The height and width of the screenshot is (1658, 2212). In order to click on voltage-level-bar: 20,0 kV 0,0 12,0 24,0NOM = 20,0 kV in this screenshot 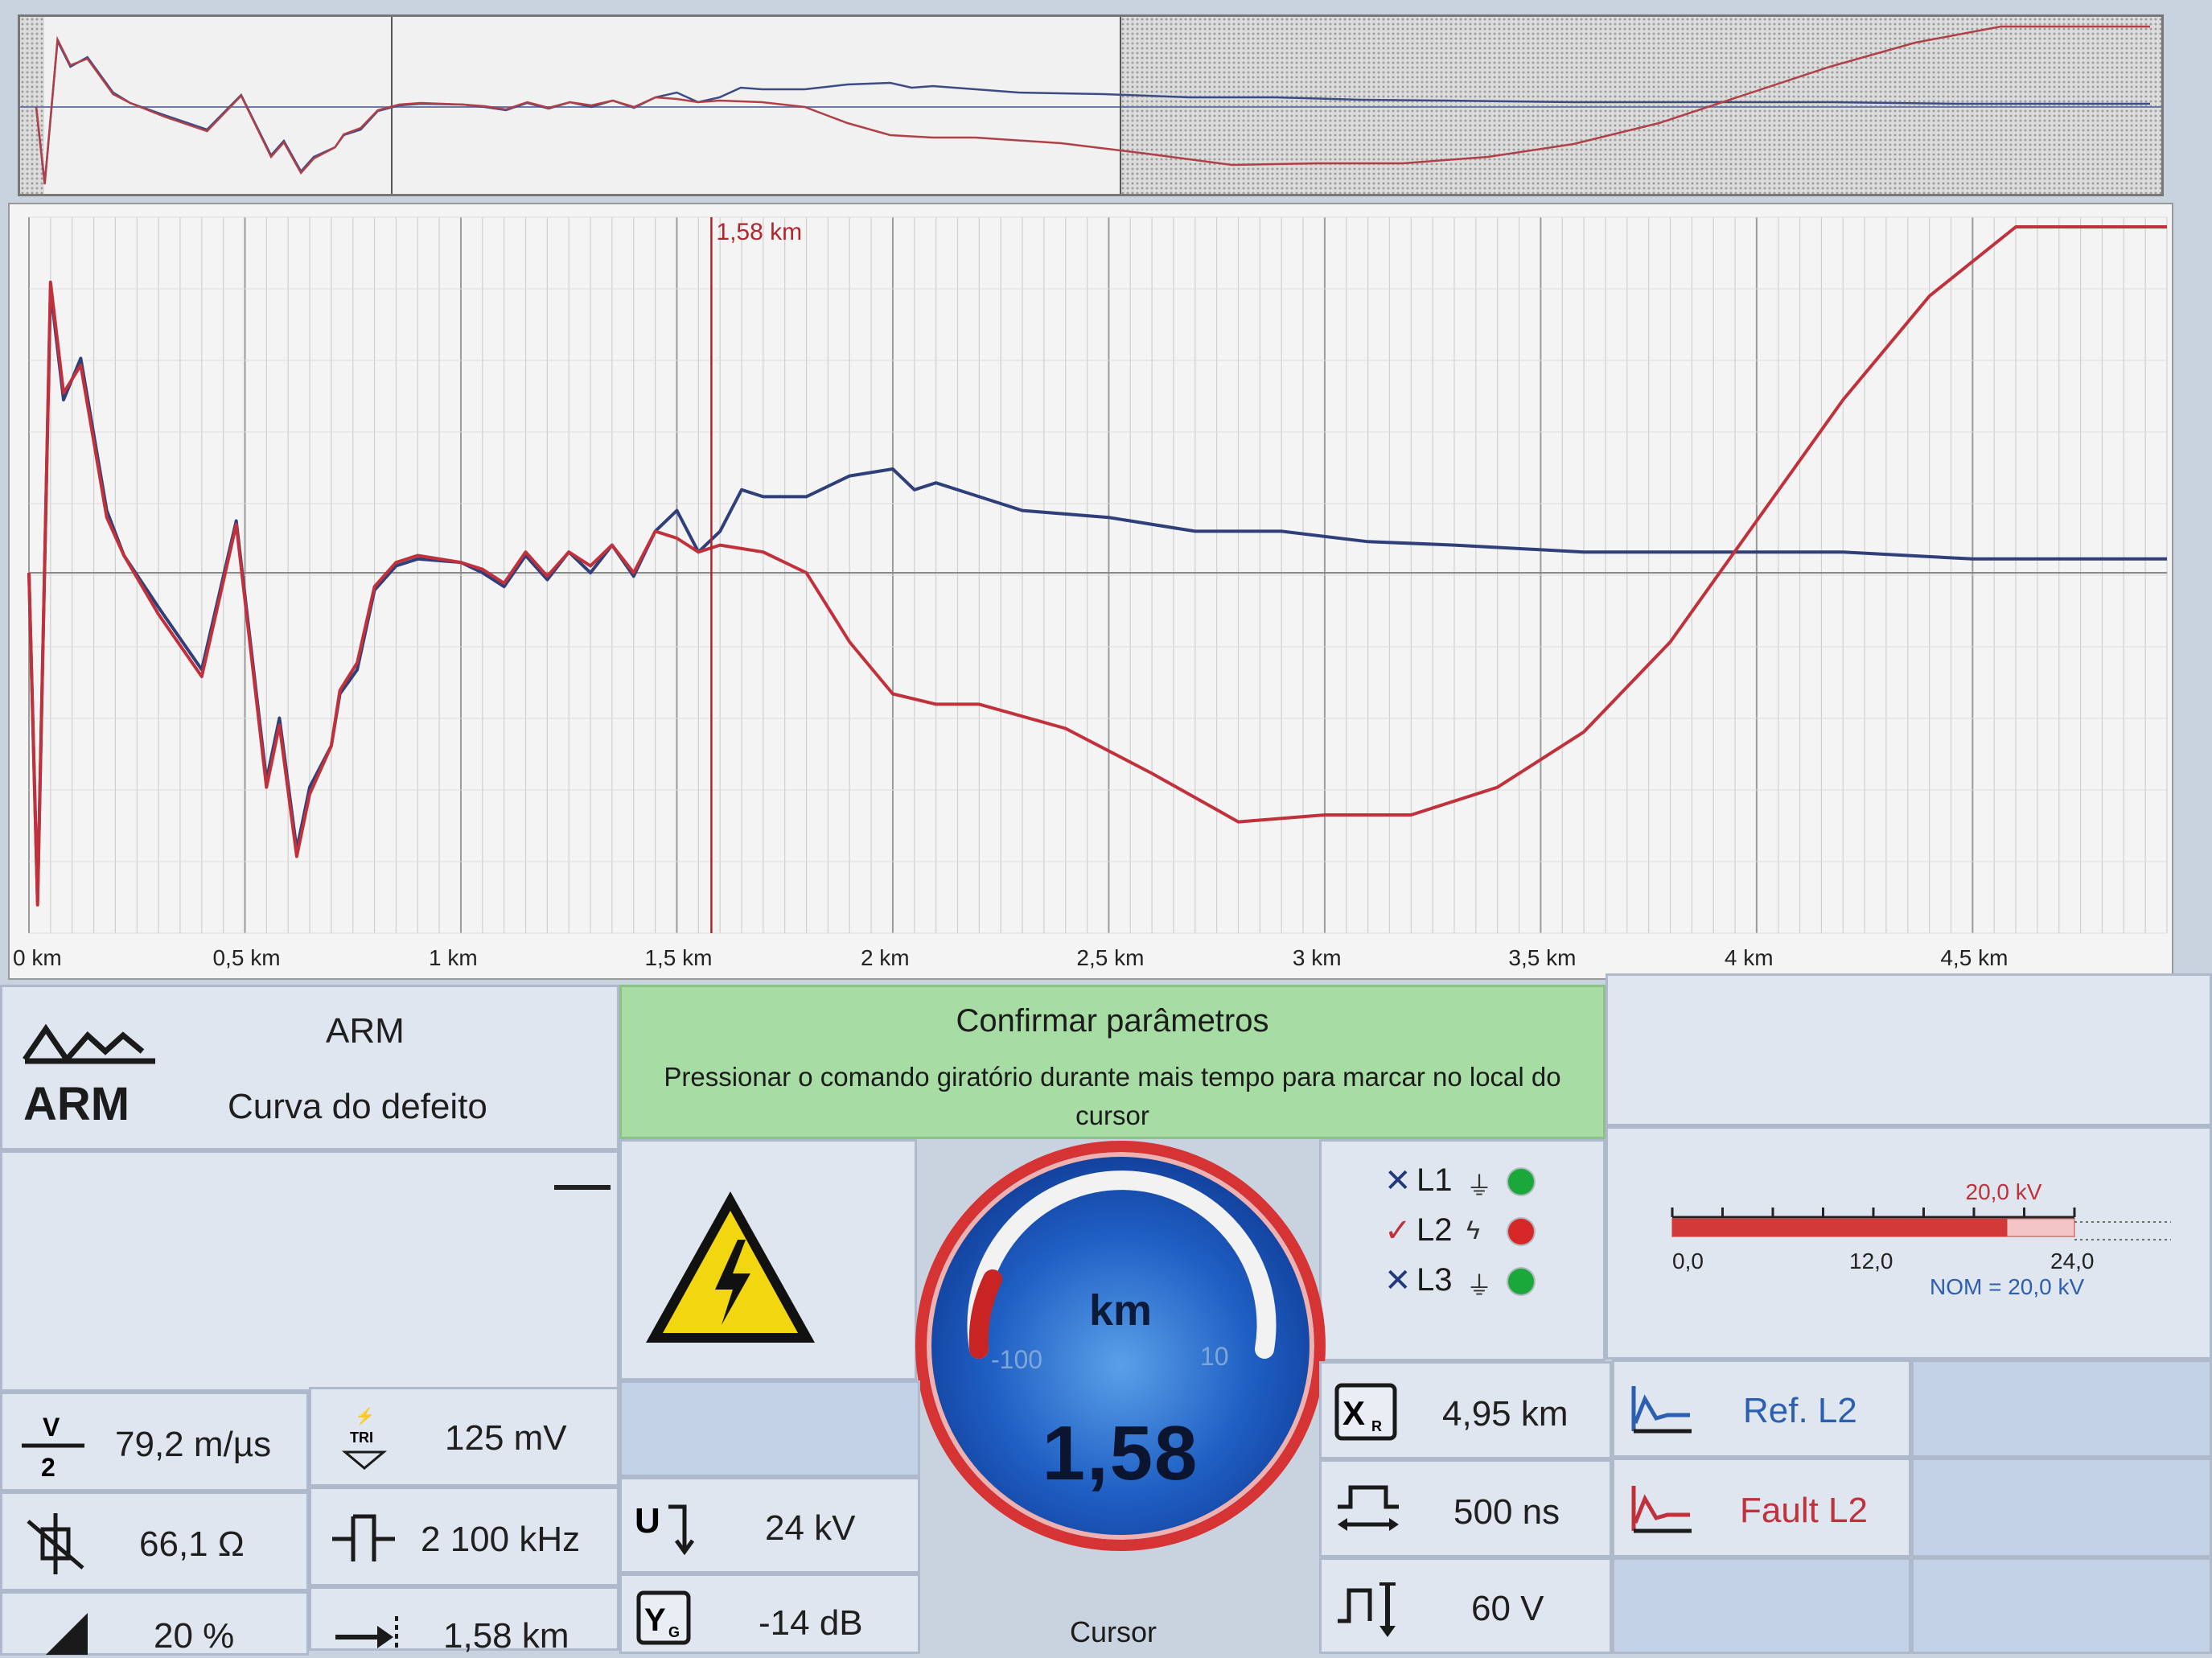, I will do `click(1921, 1239)`.